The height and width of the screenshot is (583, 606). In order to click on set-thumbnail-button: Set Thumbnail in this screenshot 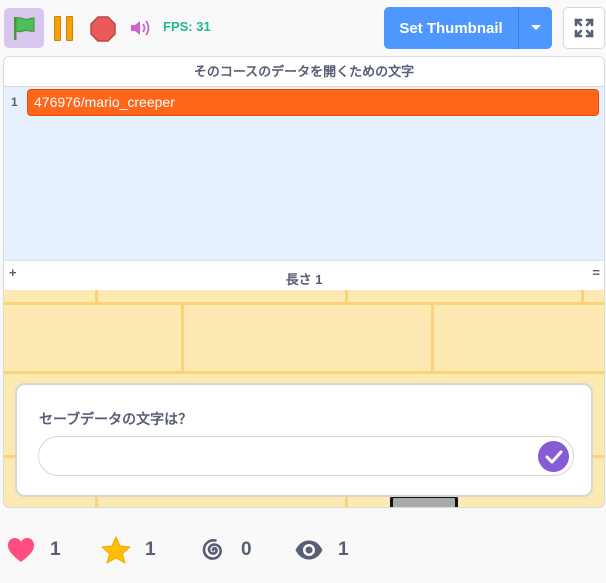, I will do `click(468, 28)`.